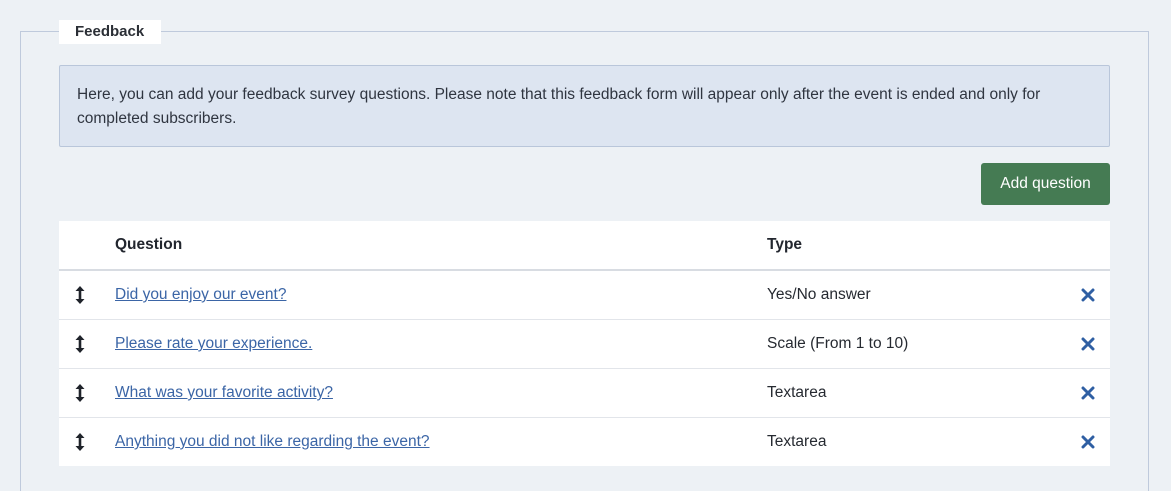 The image size is (1171, 491). Describe the element at coordinates (200, 295) in the screenshot. I see `question-link: Did you enjoy our event?` at that location.